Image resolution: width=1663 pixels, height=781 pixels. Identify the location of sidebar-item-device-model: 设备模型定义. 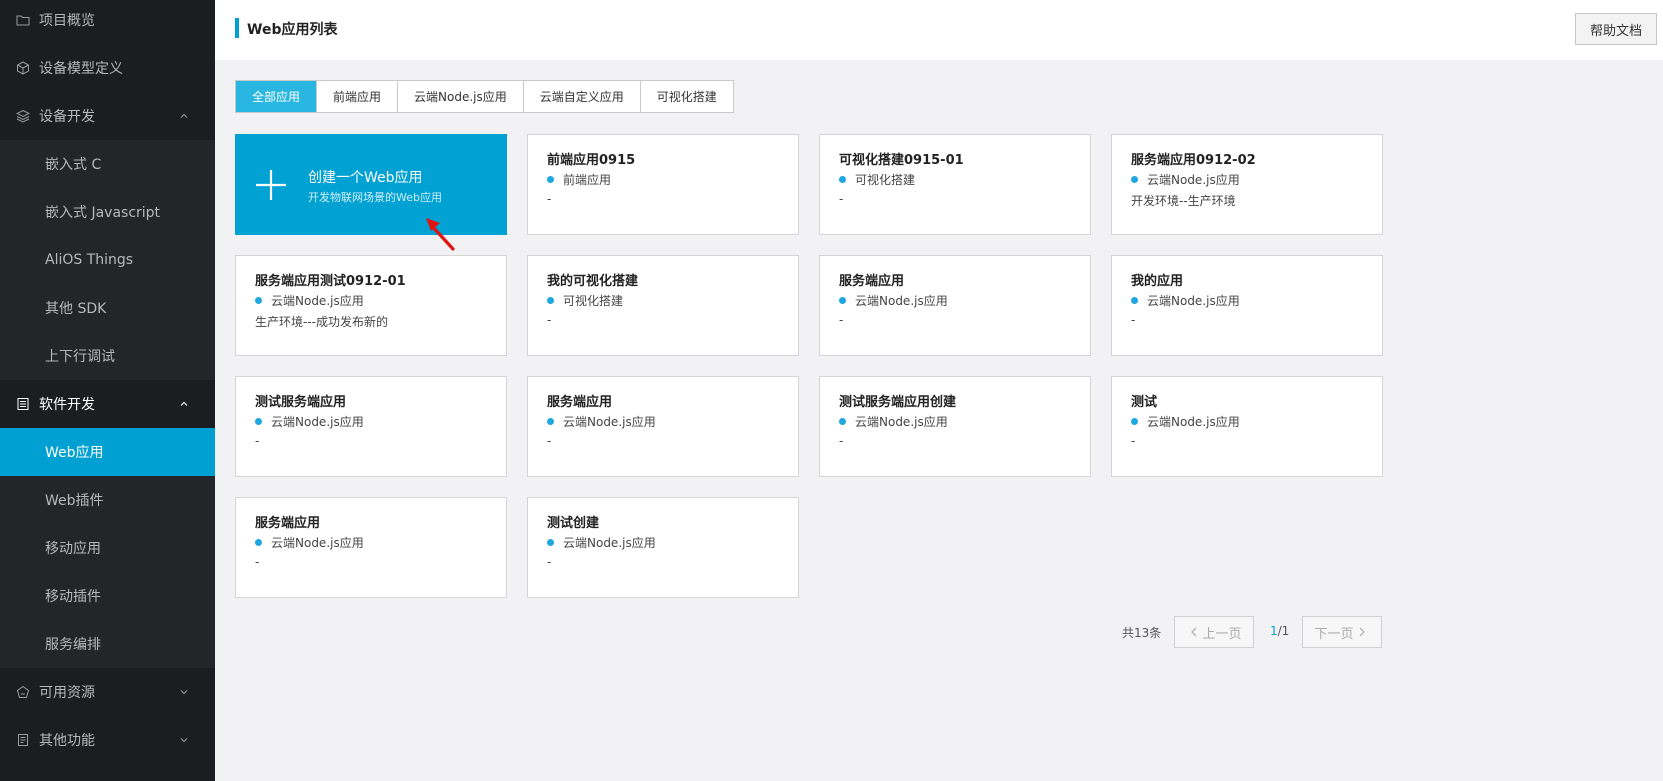
(107, 68).